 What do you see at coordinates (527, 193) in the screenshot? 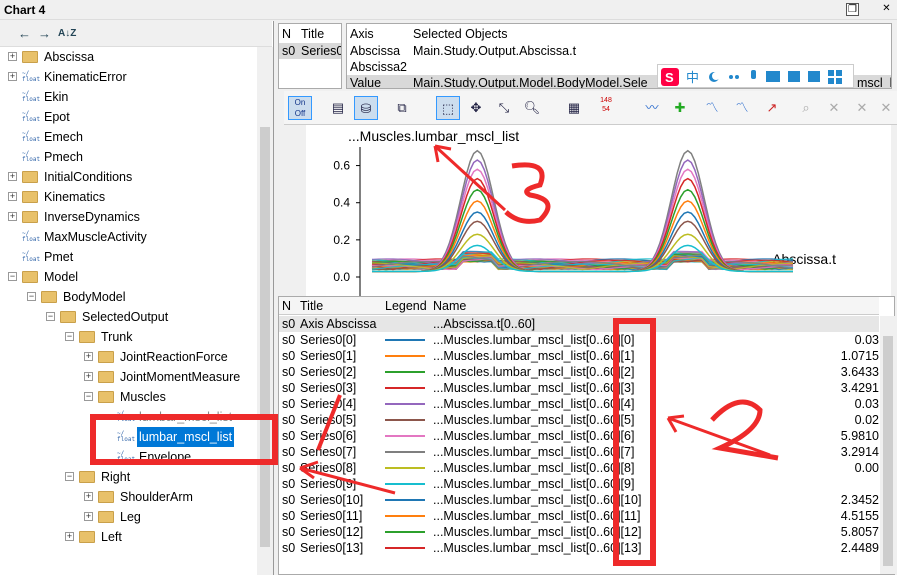
I see `annotation-three-stroke` at bounding box center [527, 193].